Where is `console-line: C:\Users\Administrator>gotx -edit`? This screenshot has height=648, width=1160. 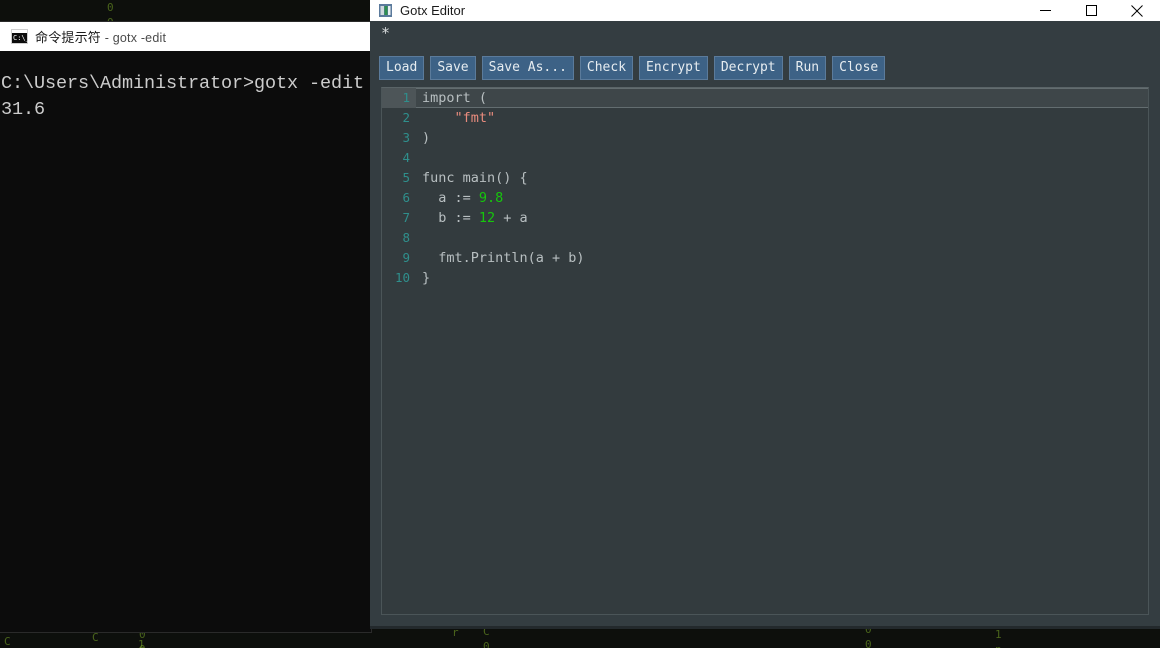
console-line: C:\Users\Administrator>gotx -edit is located at coordinates (183, 83).